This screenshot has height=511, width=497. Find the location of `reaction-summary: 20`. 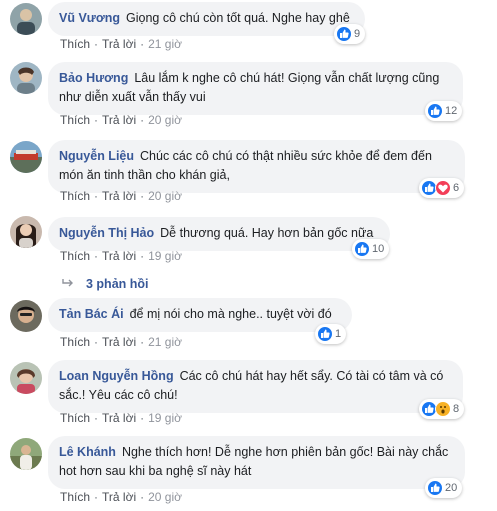

reaction-summary: 20 is located at coordinates (444, 488).